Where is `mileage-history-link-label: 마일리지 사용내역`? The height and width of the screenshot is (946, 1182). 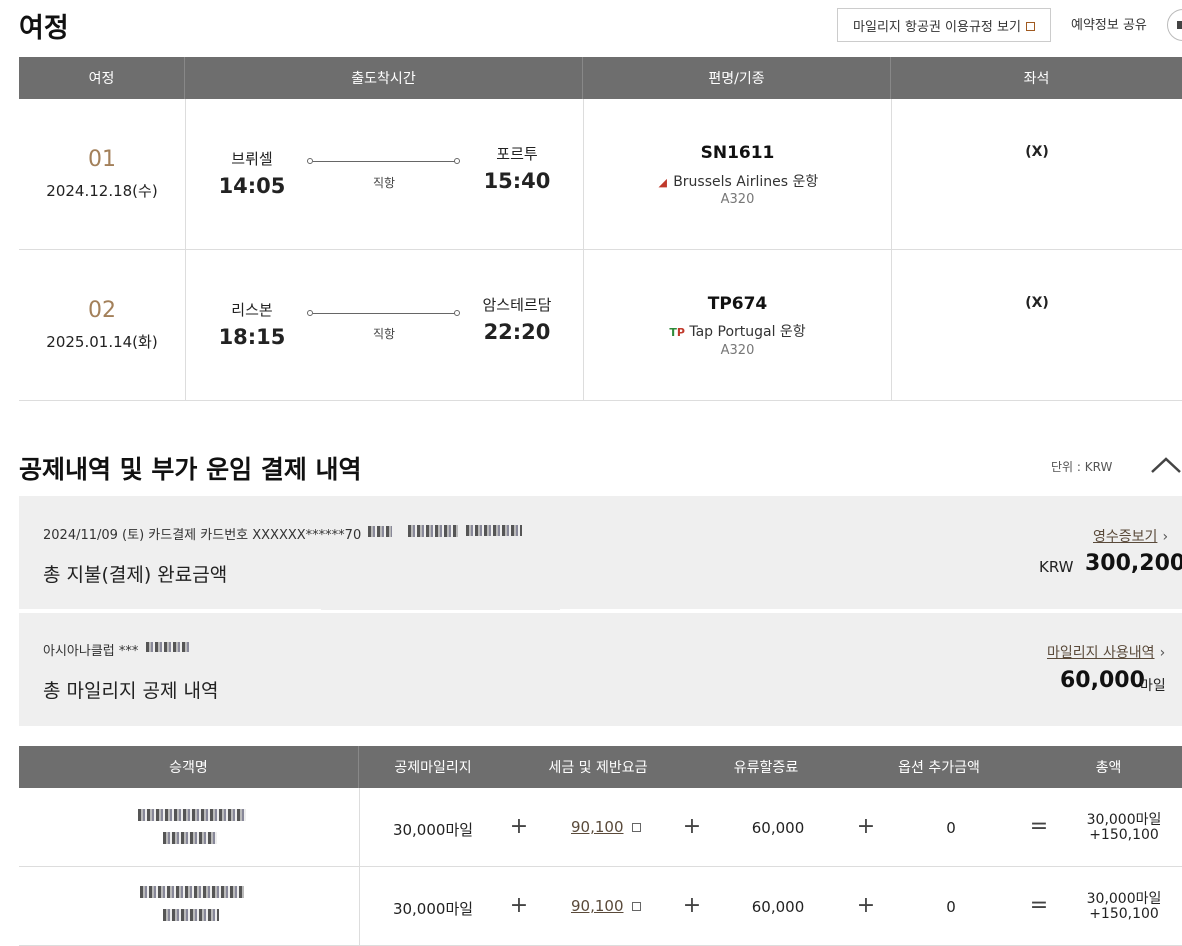 mileage-history-link-label: 마일리지 사용내역 is located at coordinates (1101, 653).